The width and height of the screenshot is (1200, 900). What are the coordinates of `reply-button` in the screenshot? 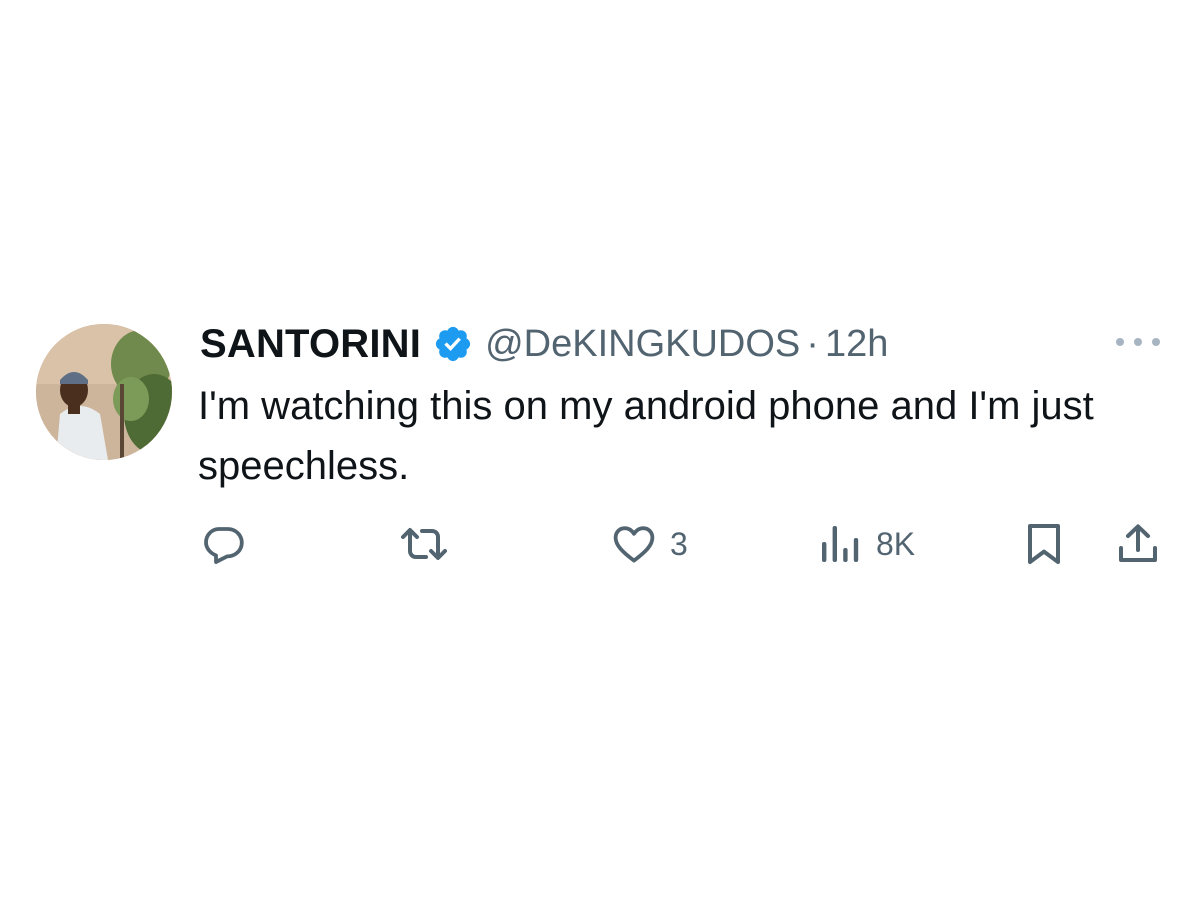 It's located at (224, 544).